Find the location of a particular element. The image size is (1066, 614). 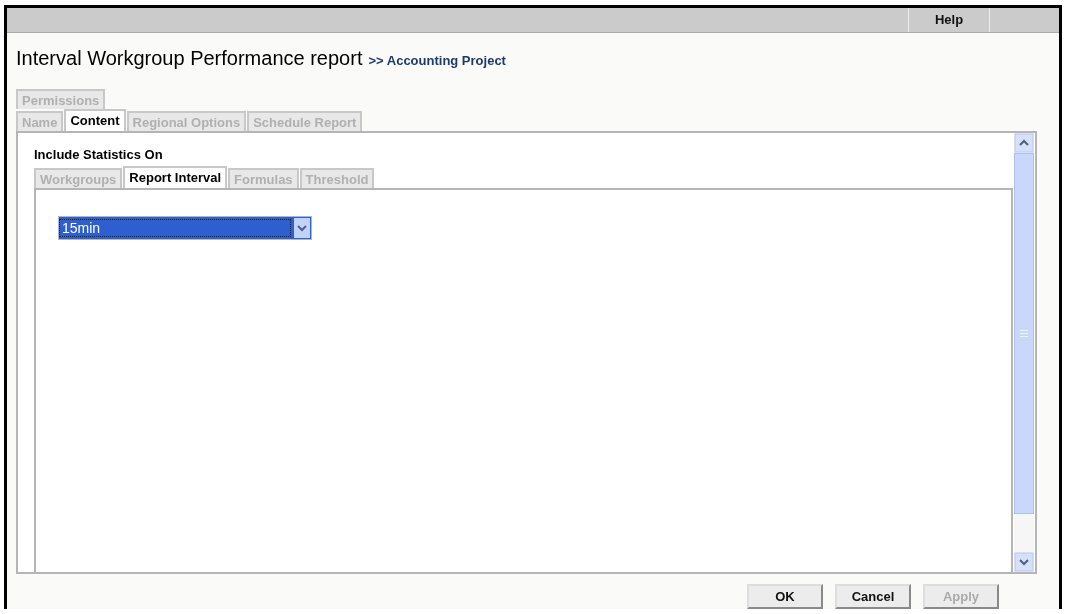

tab: Threshold is located at coordinates (337, 177).